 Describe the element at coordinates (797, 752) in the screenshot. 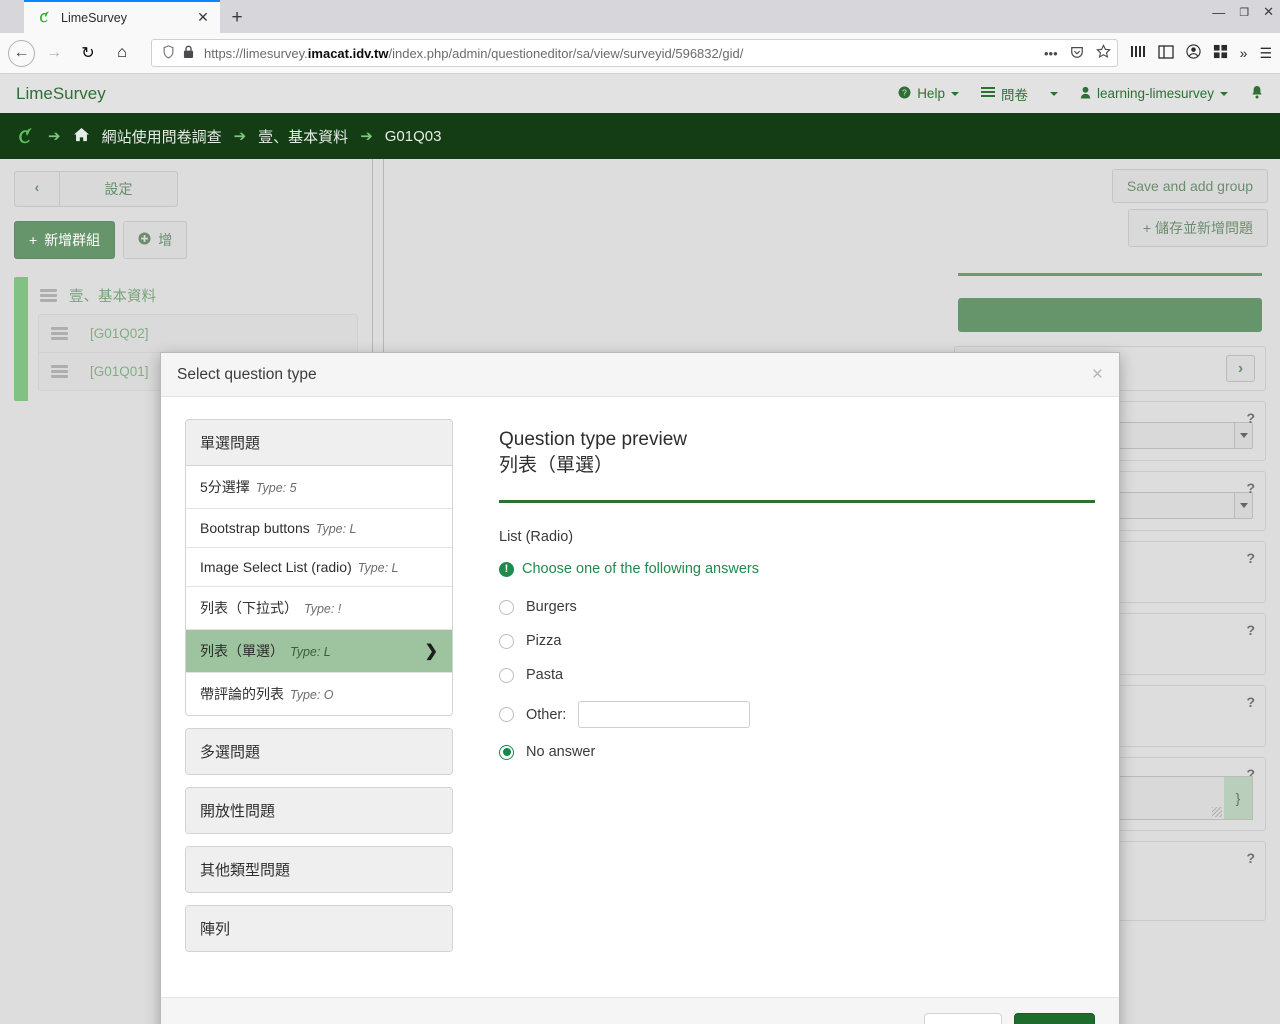

I see `preview-answer-option-no-answer: No answer` at that location.